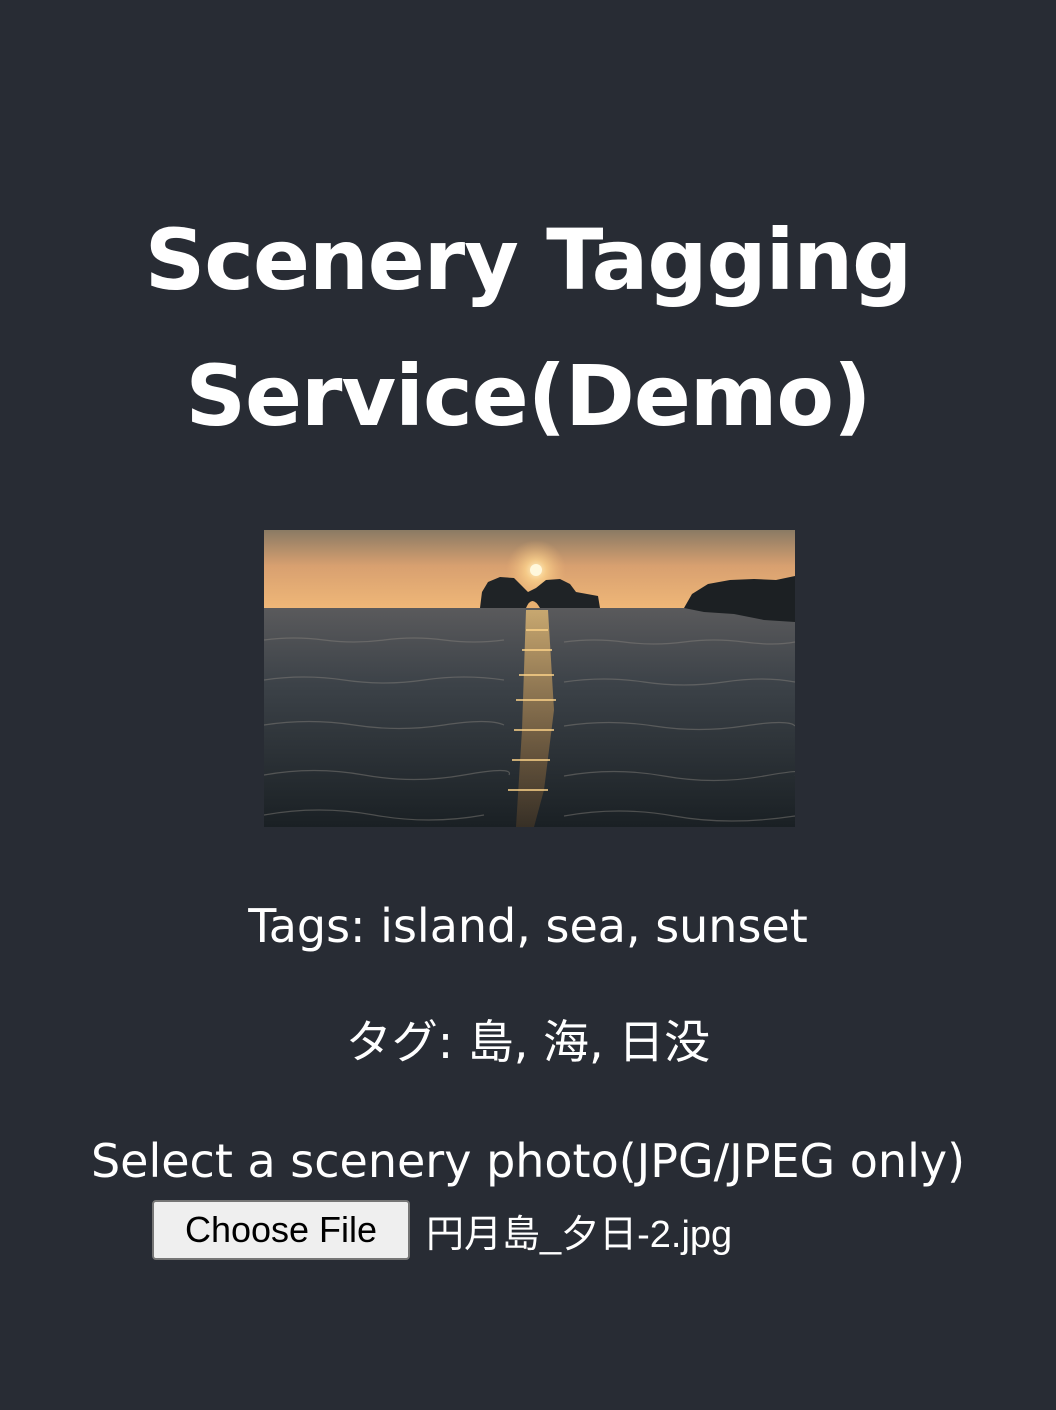 The image size is (1056, 1410). I want to click on selected-file-name: 円月島_夕日-2.jpg, so click(579, 1234).